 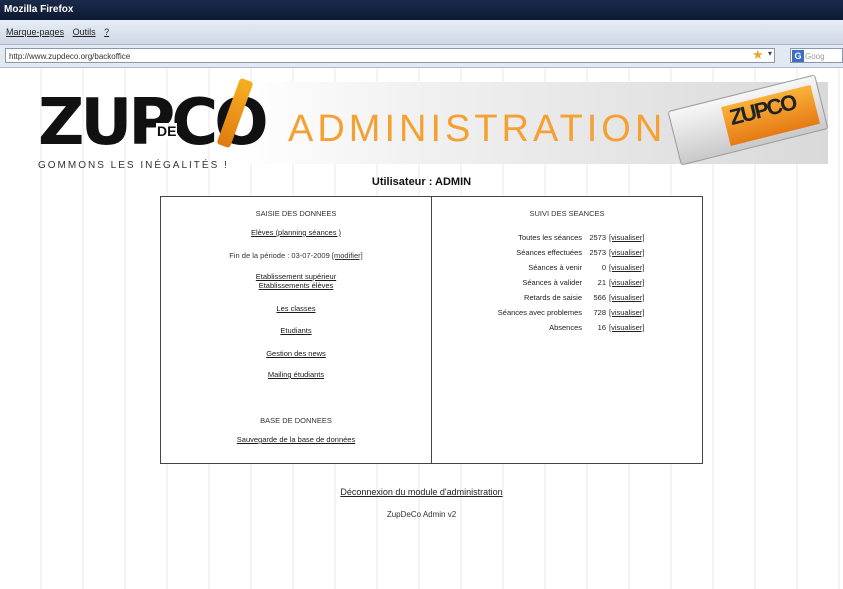 I want to click on stat-value: 0, so click(x=603, y=267).